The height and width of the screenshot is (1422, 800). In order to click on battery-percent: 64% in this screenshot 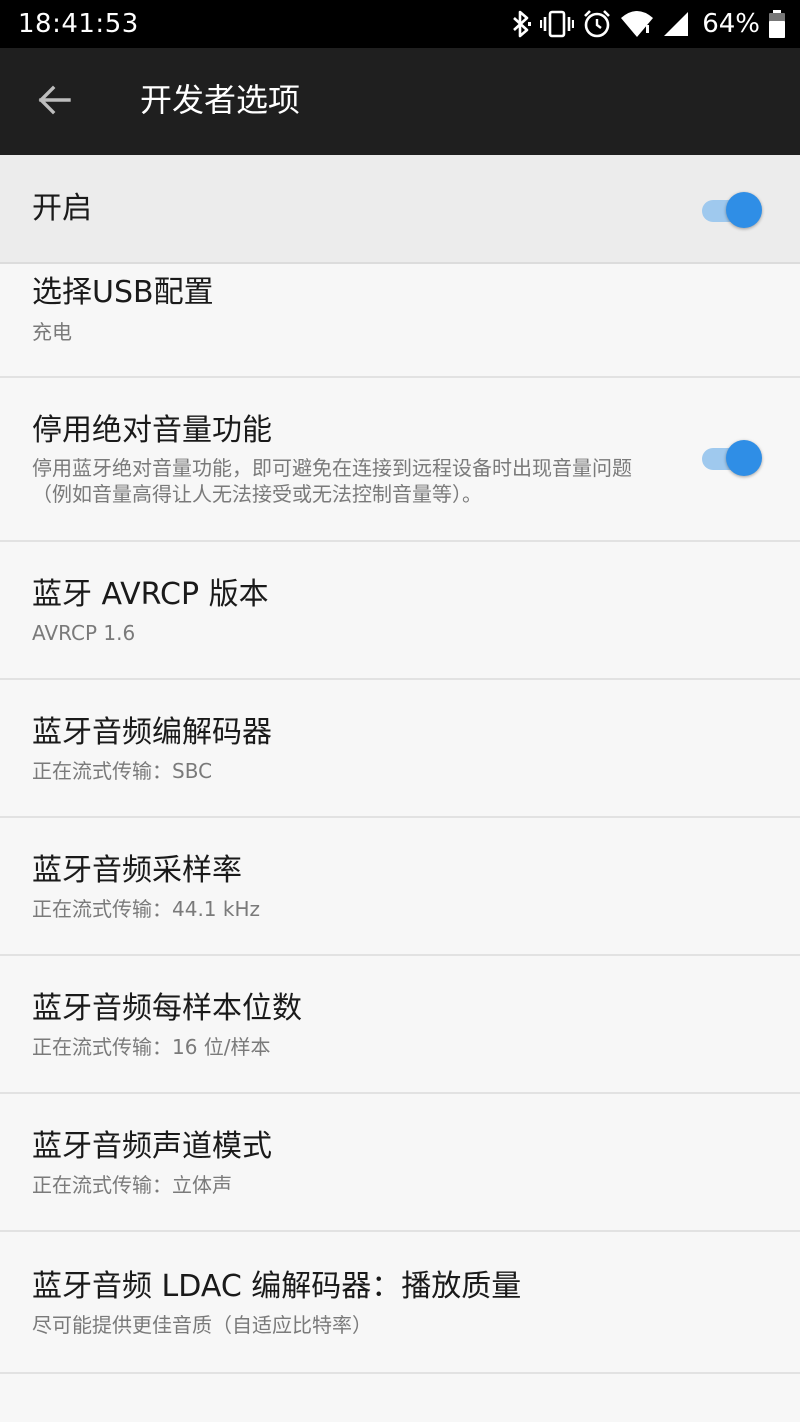, I will do `click(731, 24)`.